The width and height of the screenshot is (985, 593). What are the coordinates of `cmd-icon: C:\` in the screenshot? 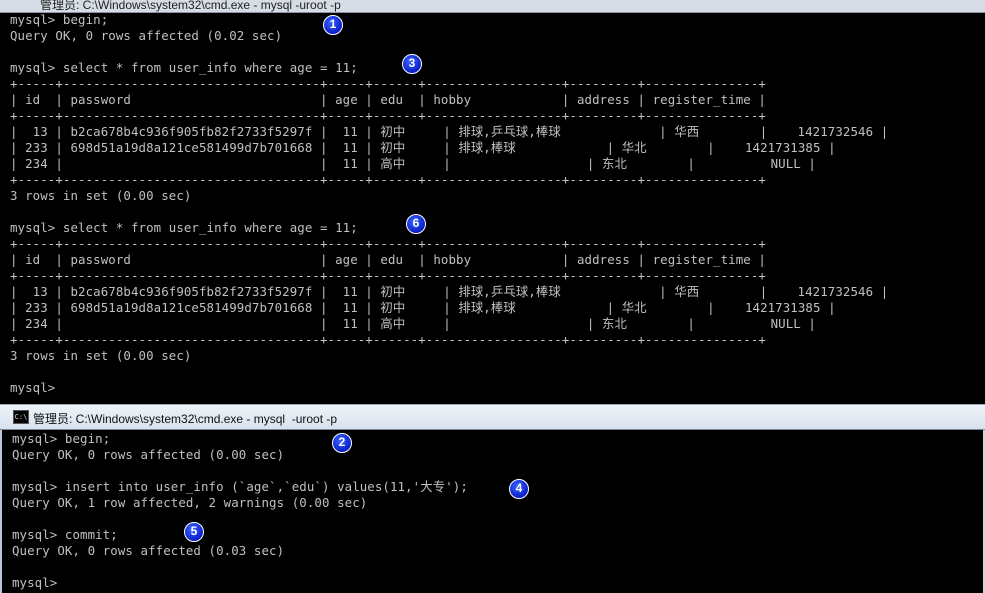 It's located at (21, 417).